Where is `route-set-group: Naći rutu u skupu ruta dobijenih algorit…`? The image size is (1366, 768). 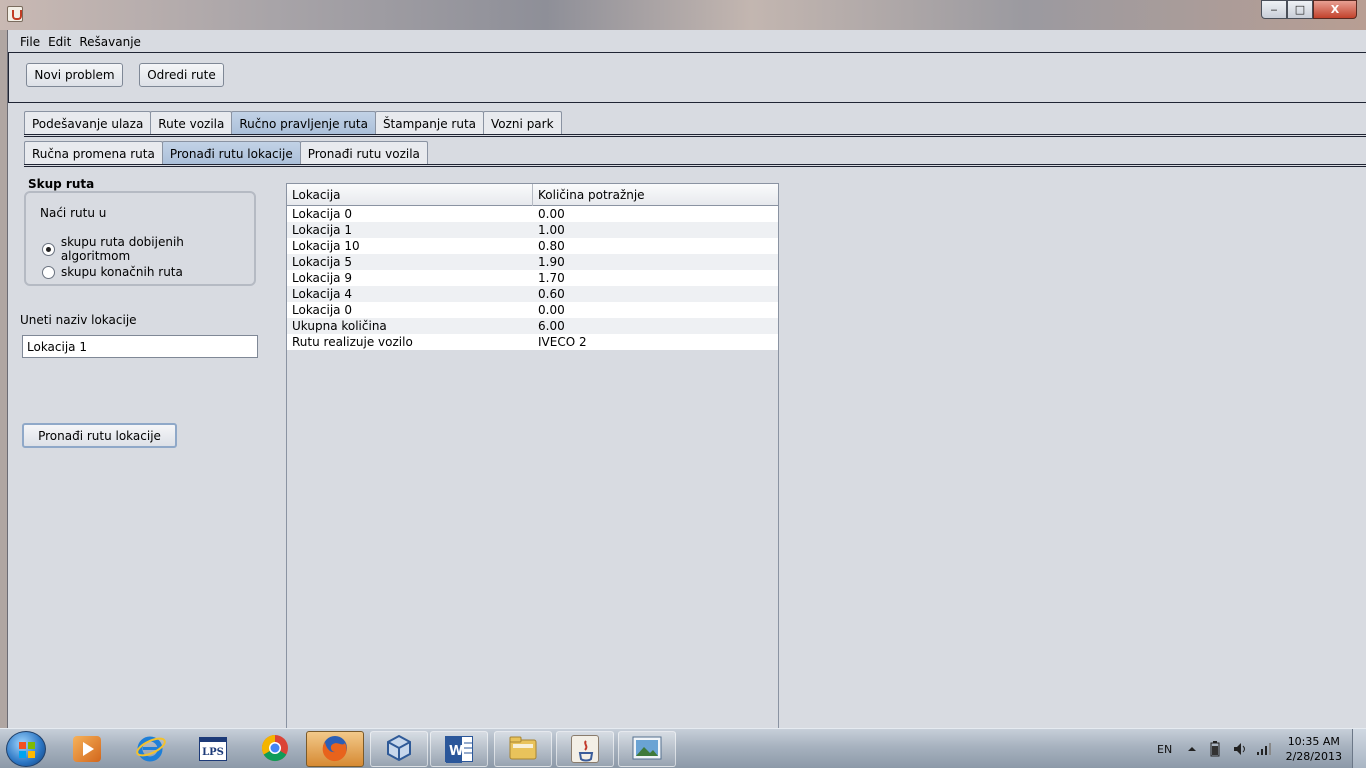 route-set-group: Naći rutu u skupu ruta dobijenih algorit… is located at coordinates (140, 238).